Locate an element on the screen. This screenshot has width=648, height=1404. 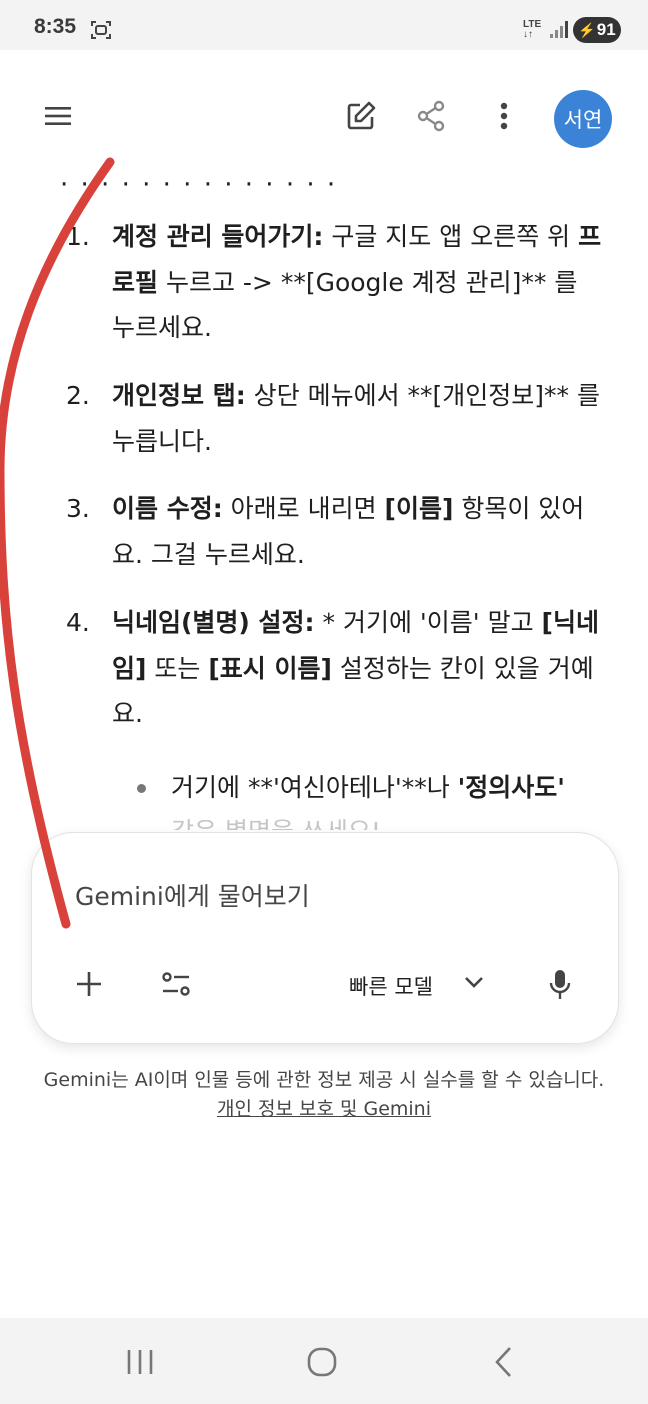
prompt-input: Gemini에게 물어보기 is located at coordinates (192, 895).